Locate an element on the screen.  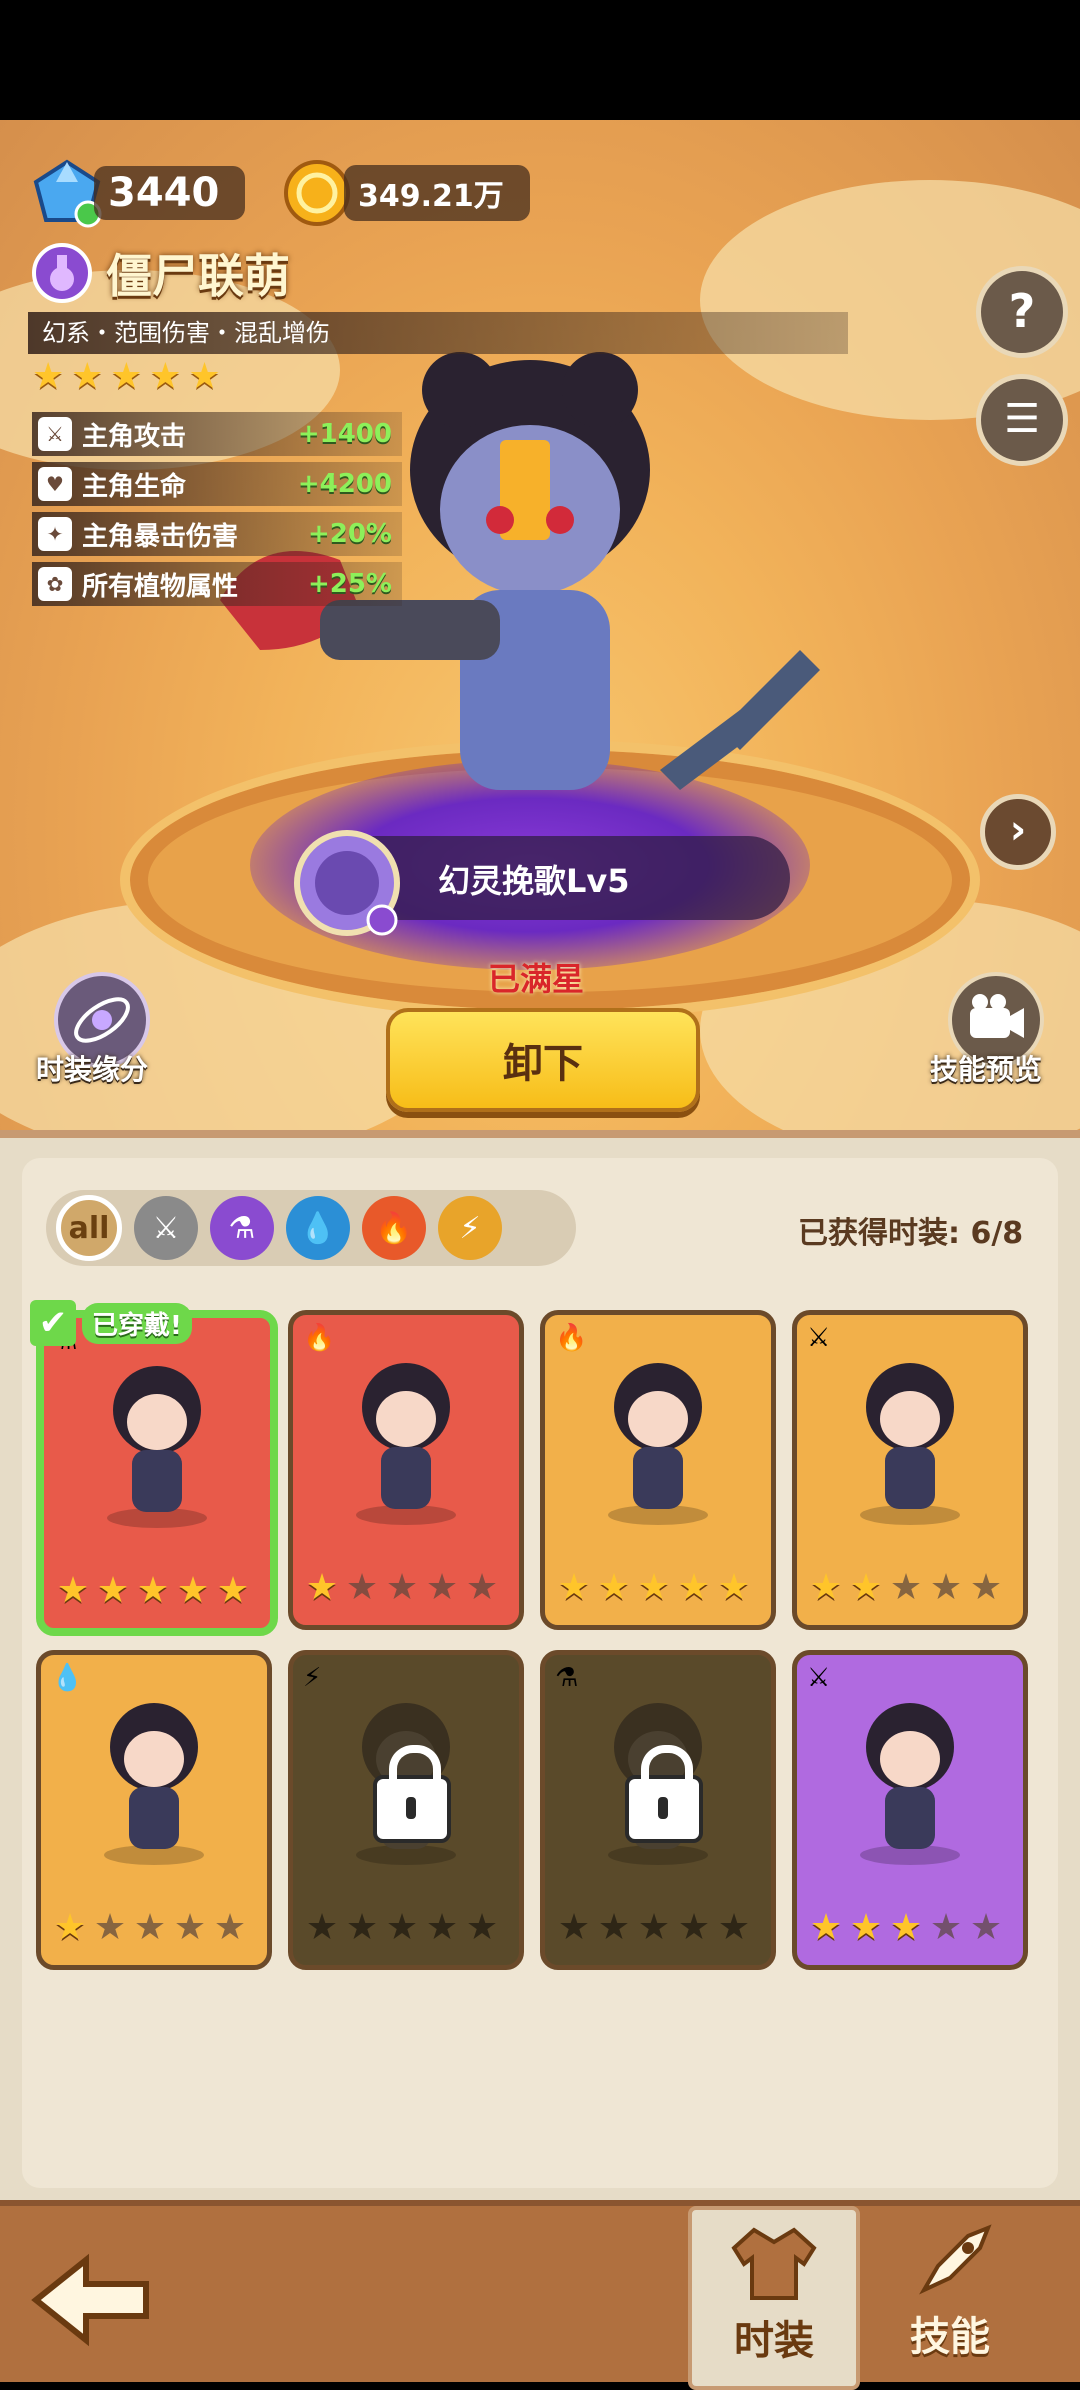
tab-fashion: 时装 is located at coordinates (774, 2298).